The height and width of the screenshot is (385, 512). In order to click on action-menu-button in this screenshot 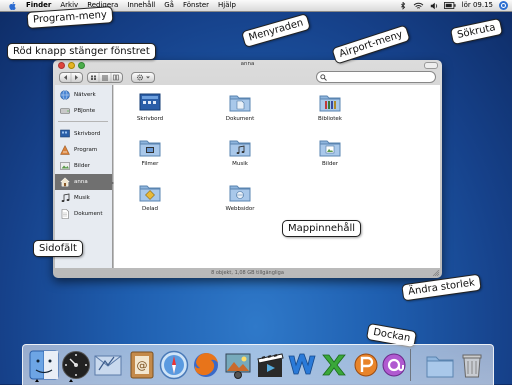, I will do `click(143, 77)`.